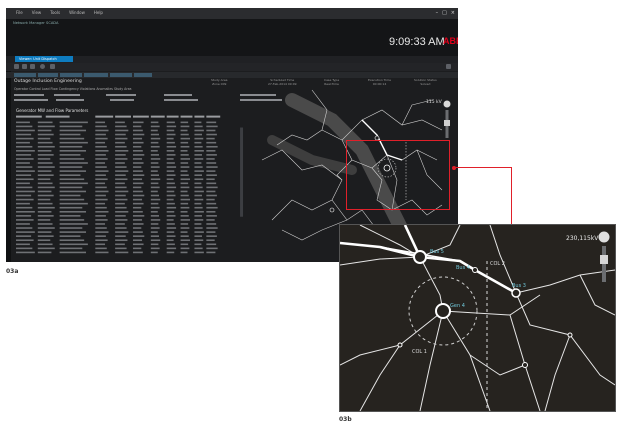 The width and height of the screenshot is (618, 425). I want to click on settings-icon, so click(448, 66).